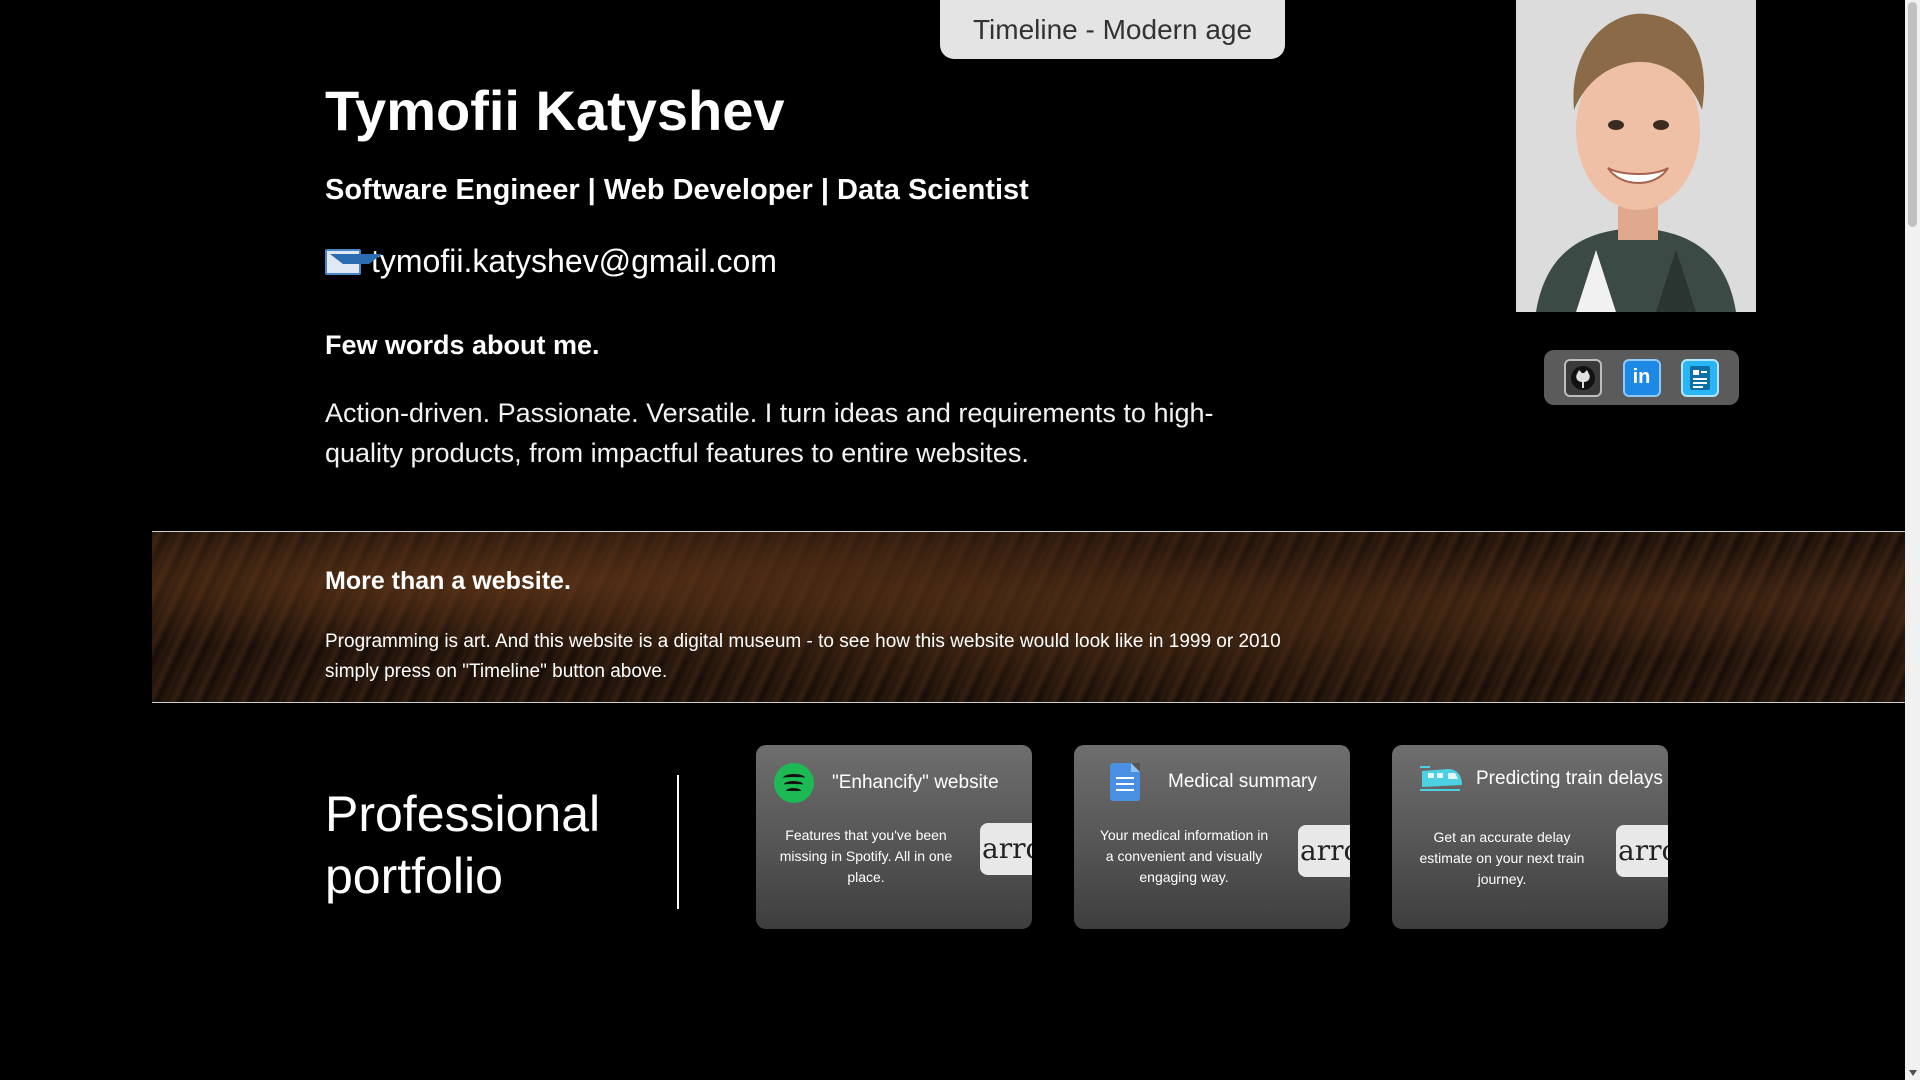  I want to click on email-row: tymofii.katyshev@gmail.com, so click(551, 261).